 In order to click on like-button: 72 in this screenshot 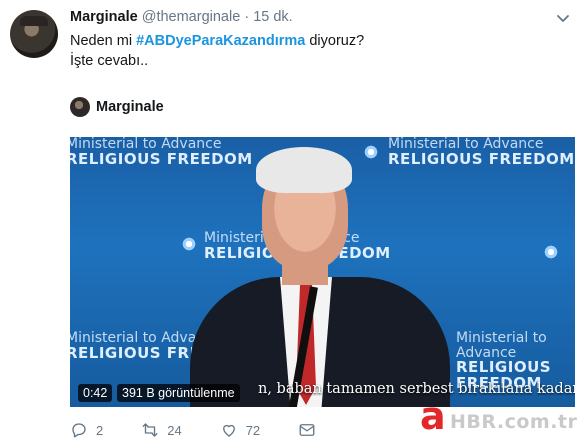, I will do `click(240, 430)`.